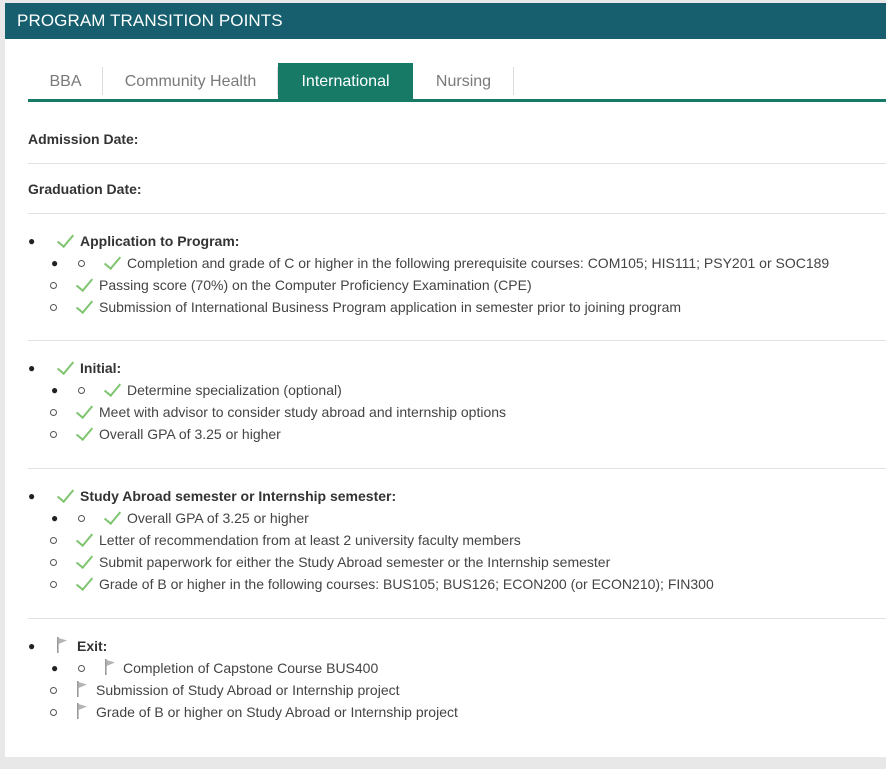 This screenshot has height=769, width=886. What do you see at coordinates (65, 82) in the screenshot?
I see `tab-bba: BBA` at bounding box center [65, 82].